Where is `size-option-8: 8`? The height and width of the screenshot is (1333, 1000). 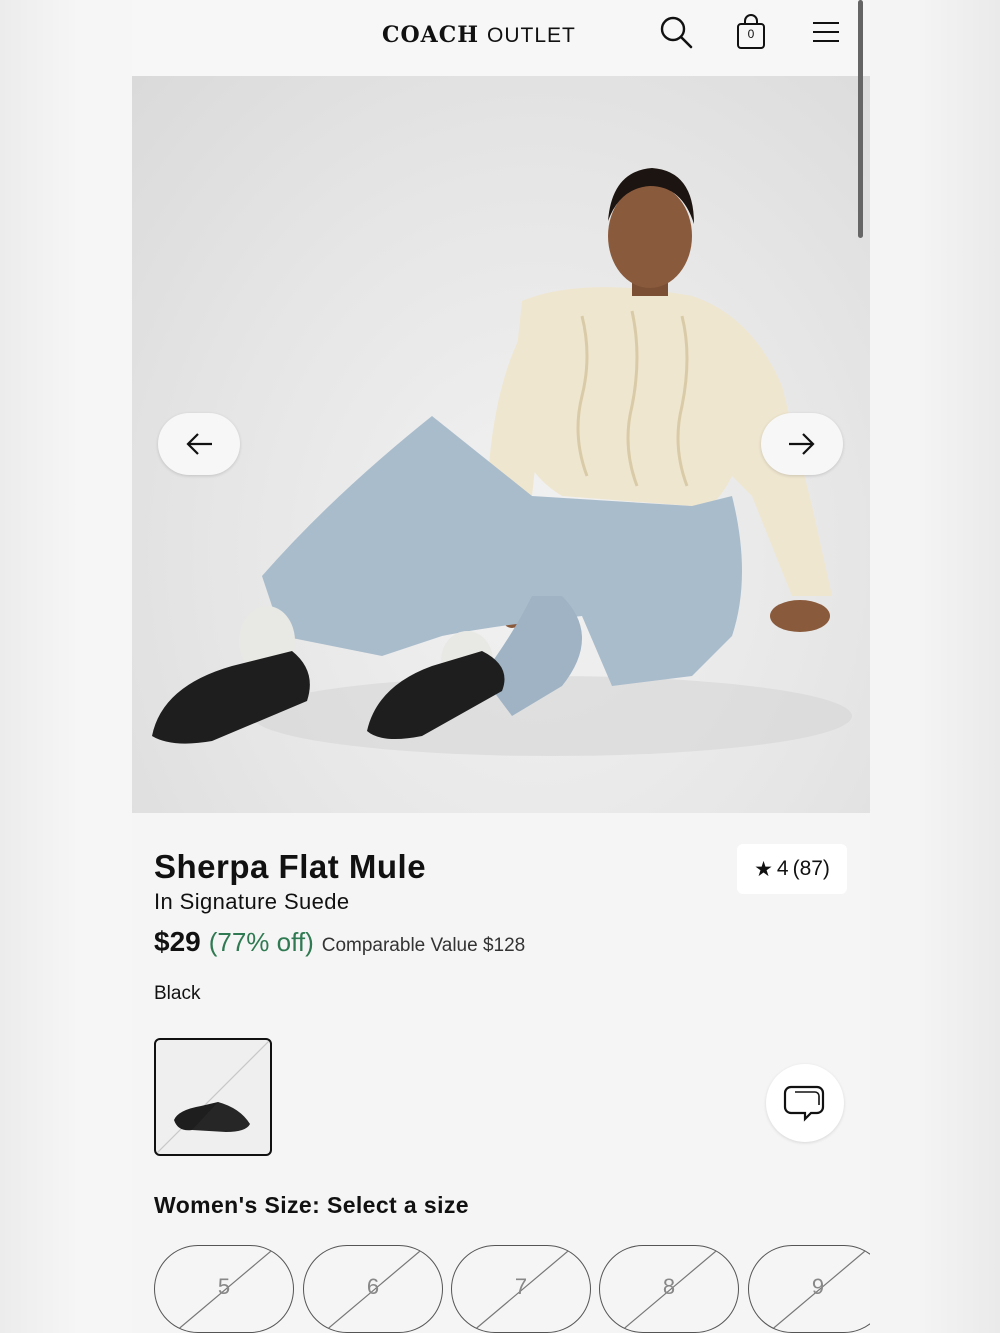 size-option-8: 8 is located at coordinates (669, 1289).